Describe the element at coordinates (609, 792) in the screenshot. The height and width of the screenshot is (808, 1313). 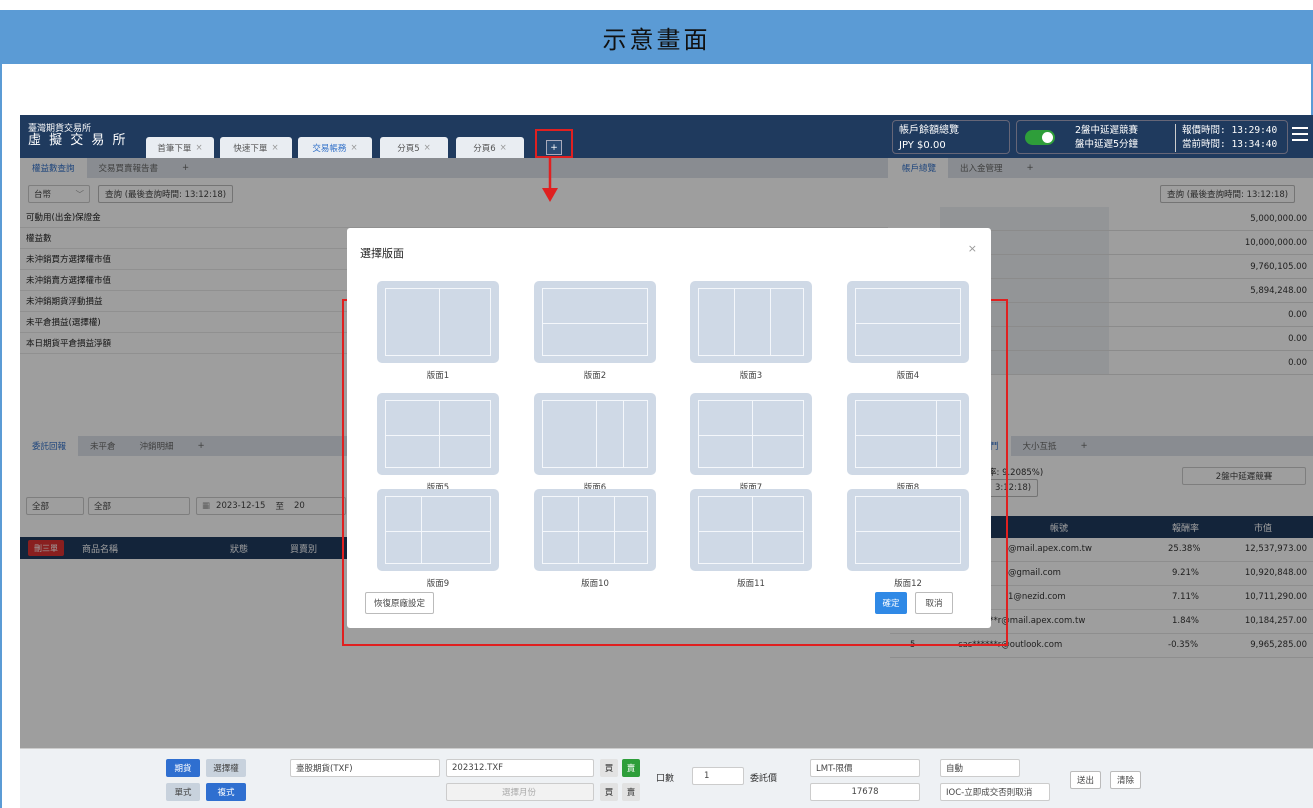
I see `buy-button-2: 買` at that location.